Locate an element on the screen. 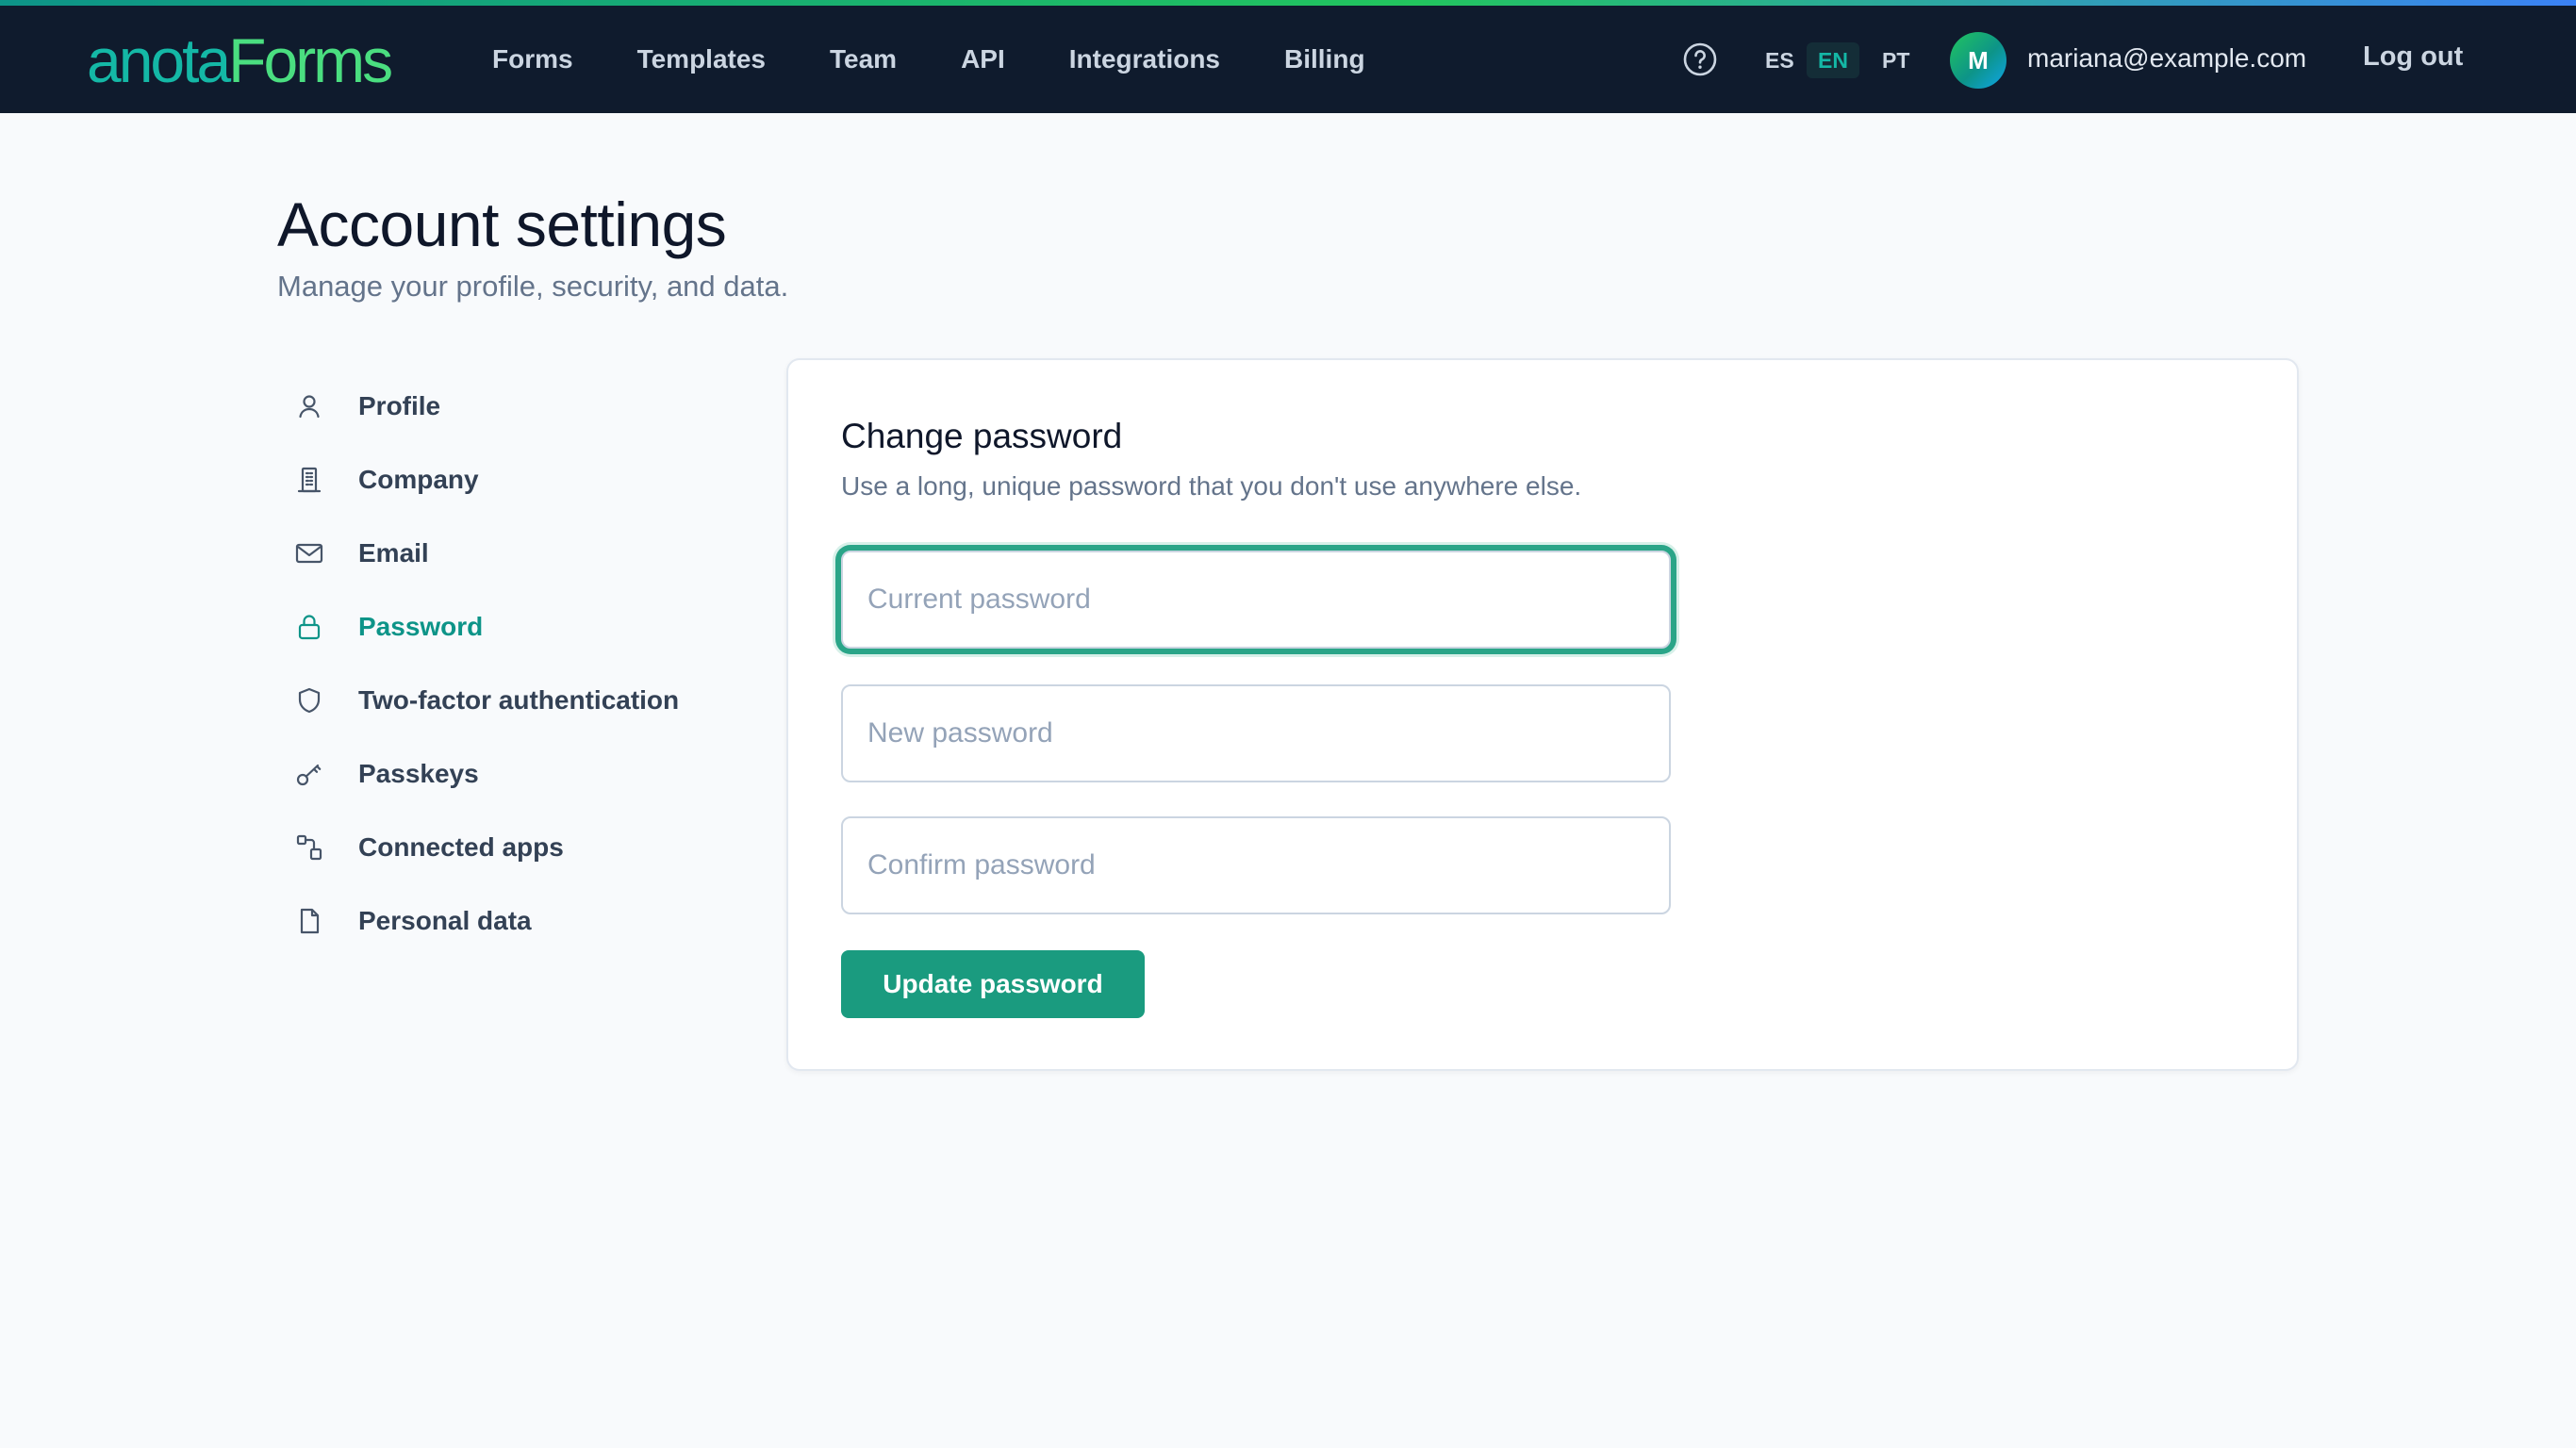  document-icon is located at coordinates (315, 921).